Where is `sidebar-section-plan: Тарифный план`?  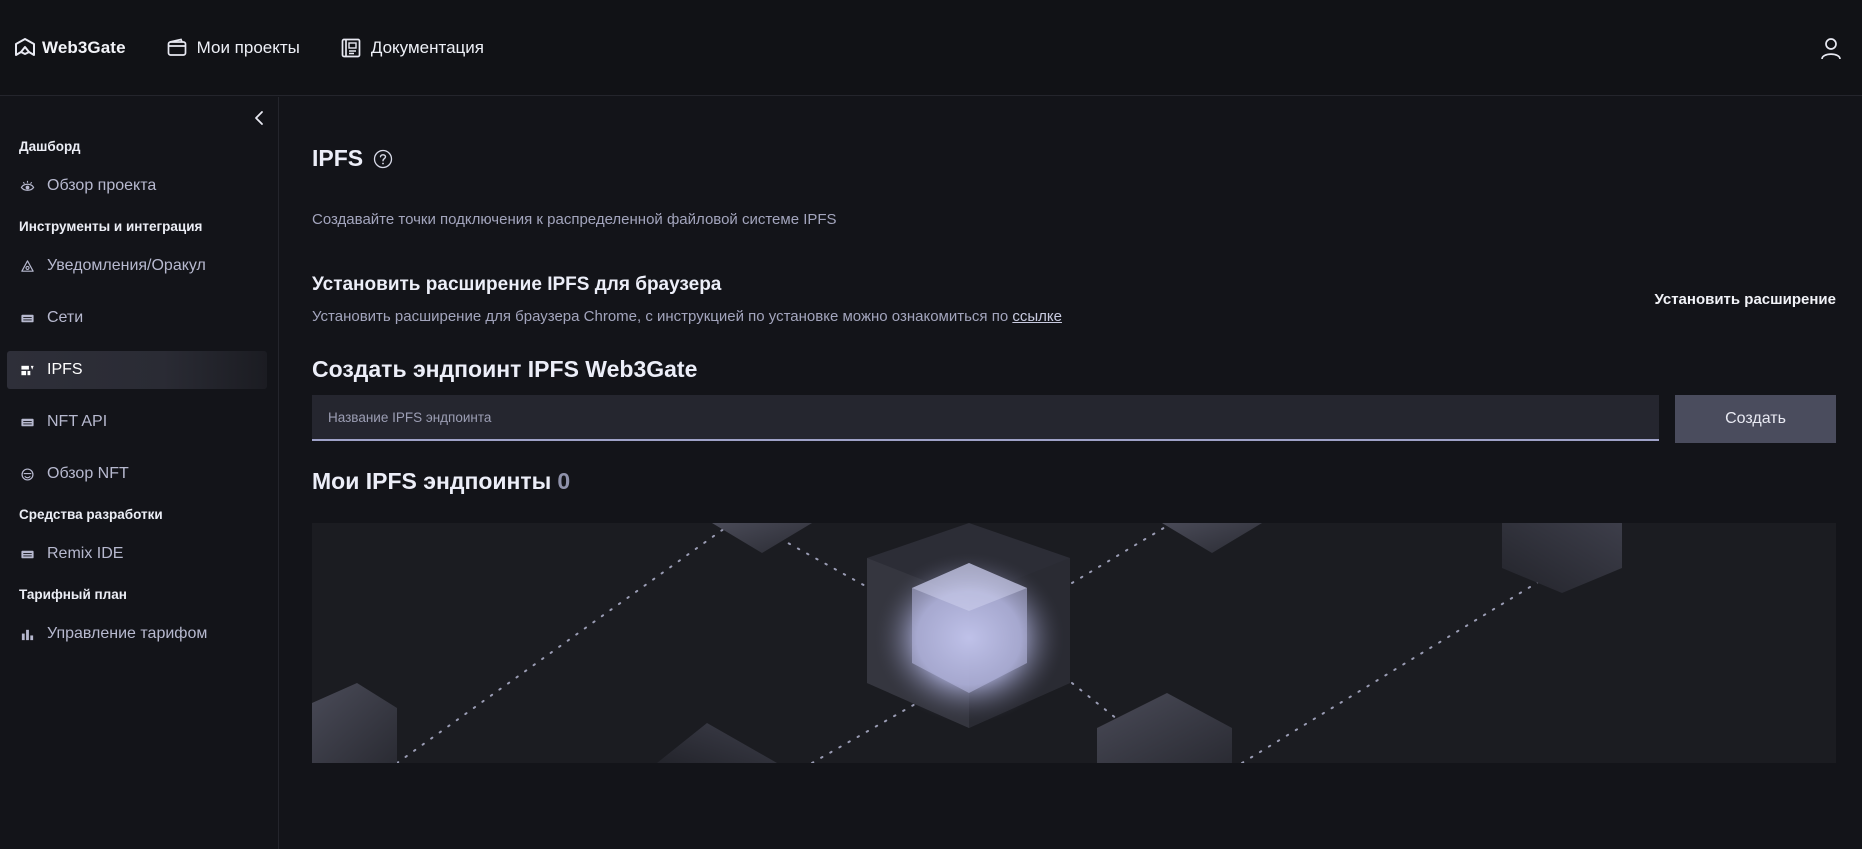 sidebar-section-plan: Тарифный план is located at coordinates (73, 594).